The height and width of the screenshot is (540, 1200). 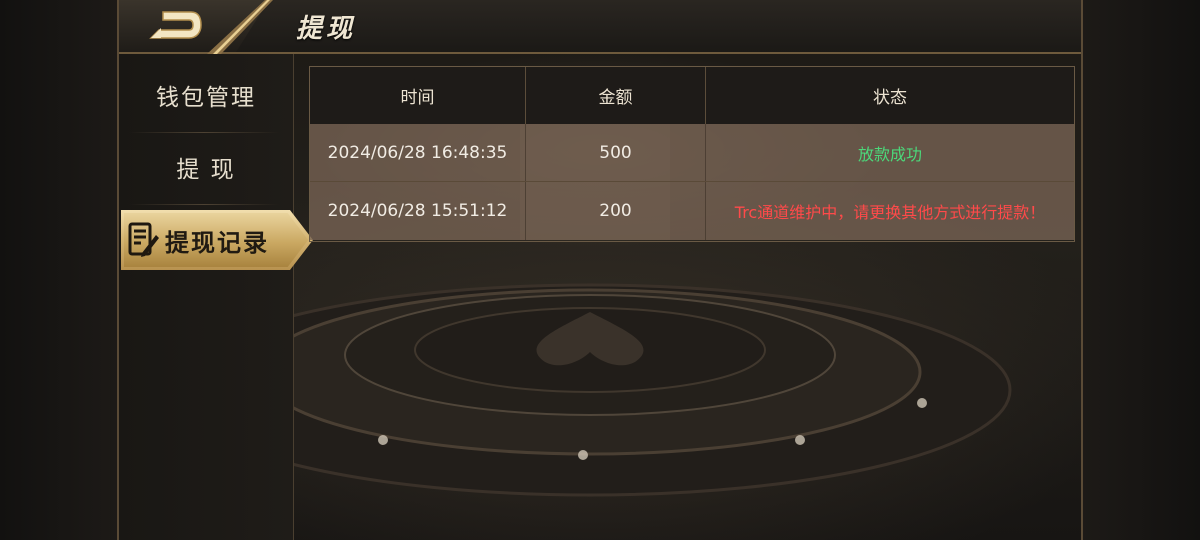 I want to click on sidebar-item-withdraw: 提 现, so click(x=206, y=167).